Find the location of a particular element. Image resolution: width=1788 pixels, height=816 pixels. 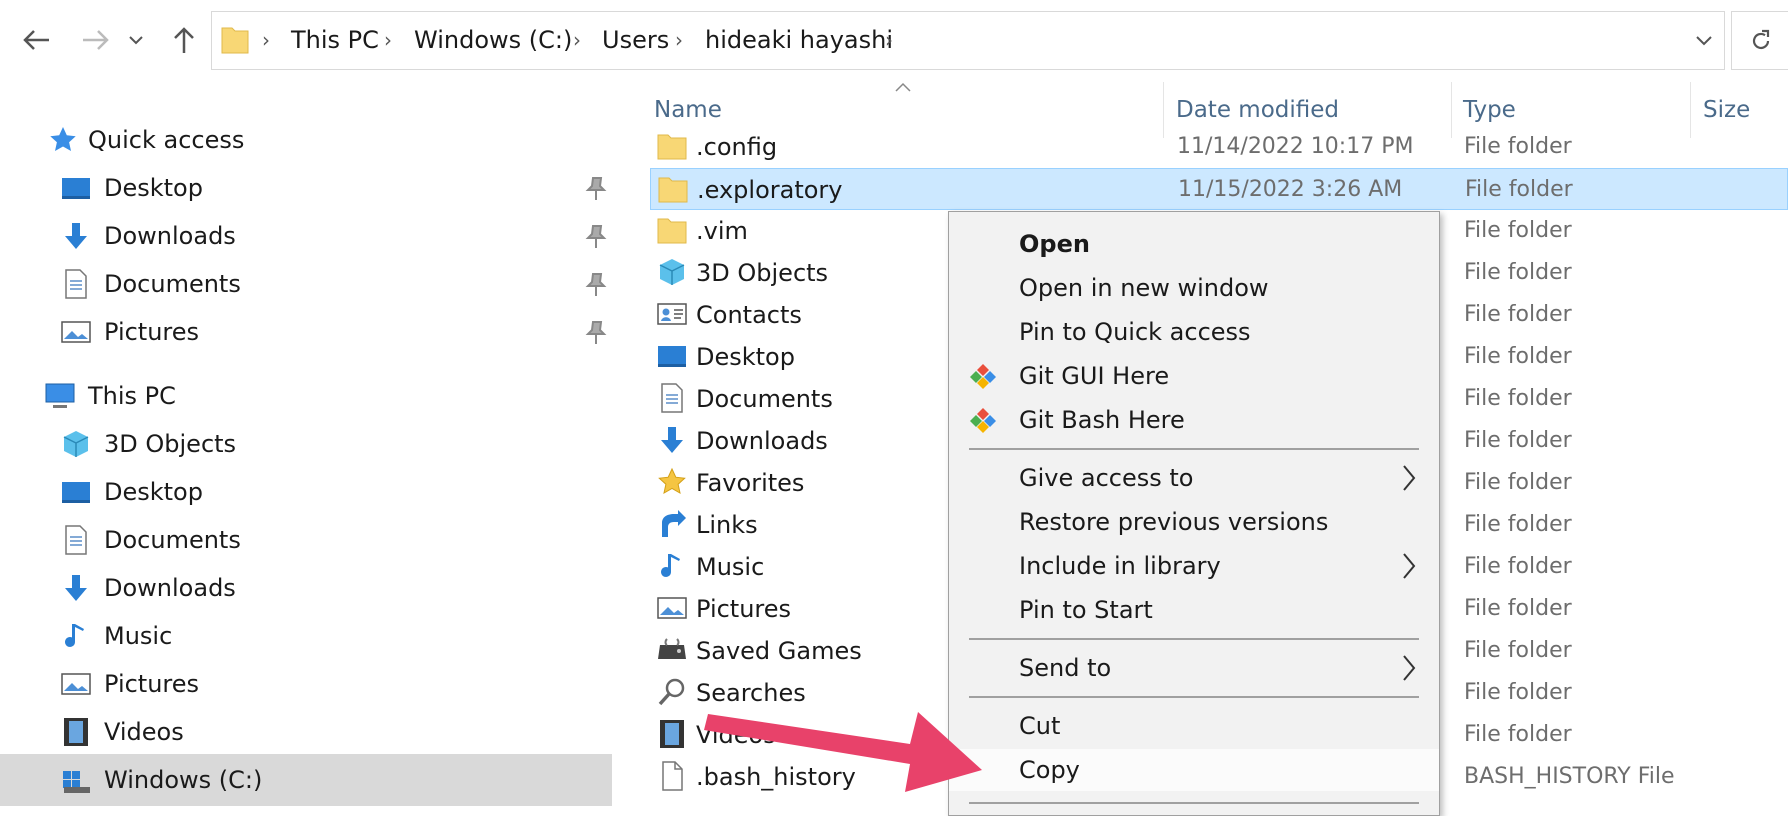

nav-selection-highlight is located at coordinates (306, 780).